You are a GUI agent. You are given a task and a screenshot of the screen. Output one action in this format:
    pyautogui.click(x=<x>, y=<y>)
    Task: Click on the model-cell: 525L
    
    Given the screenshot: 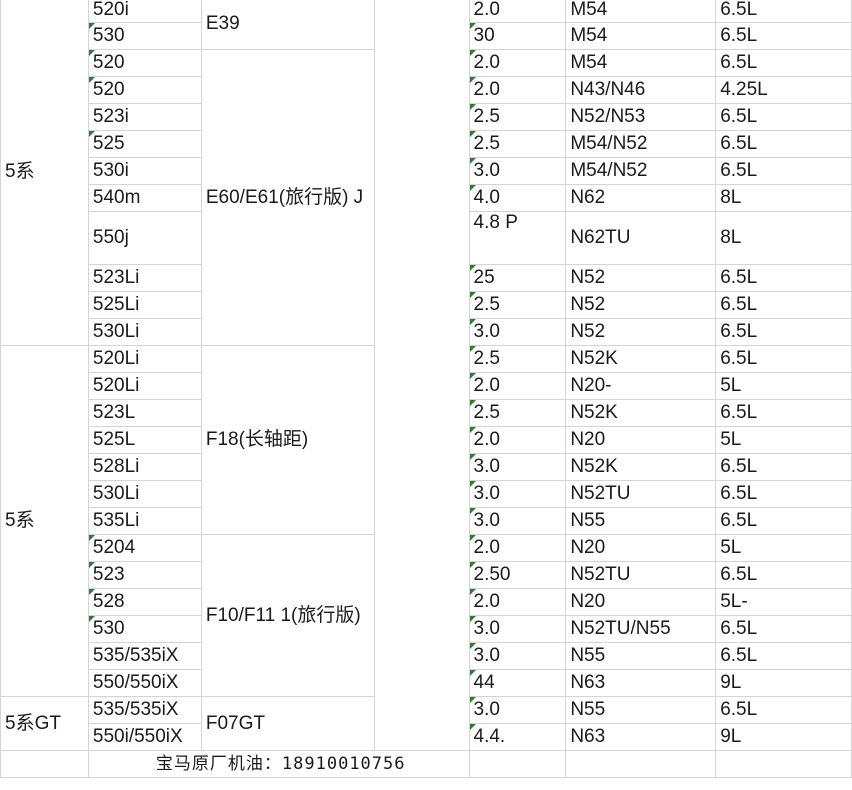 What is the action you would take?
    pyautogui.click(x=144, y=440)
    